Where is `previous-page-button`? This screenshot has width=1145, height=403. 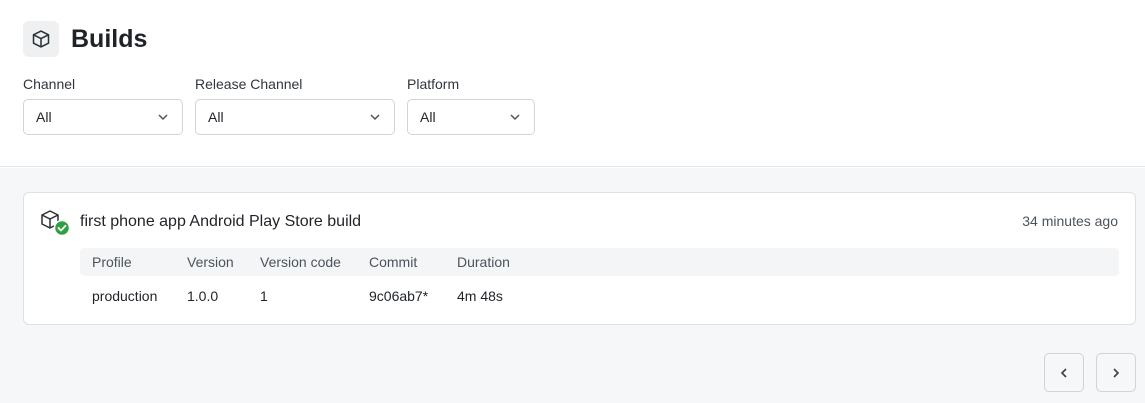 previous-page-button is located at coordinates (1064, 372).